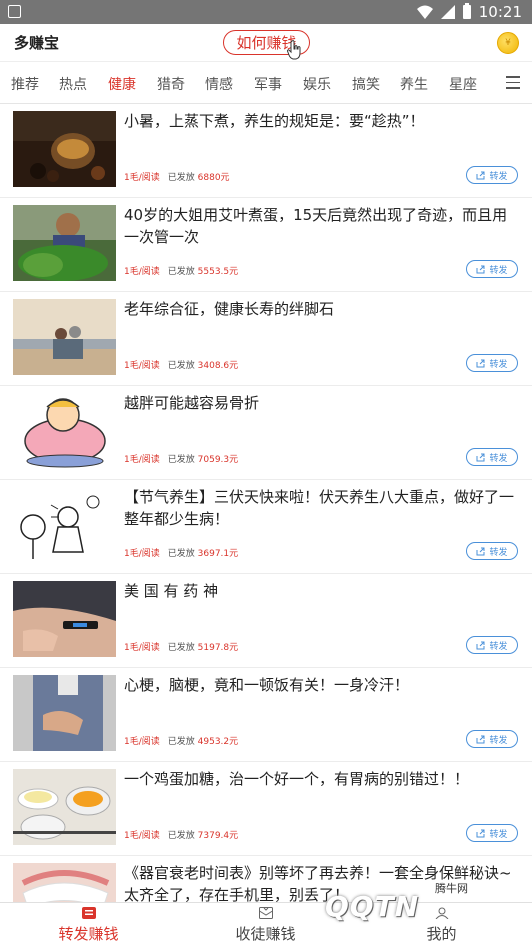 The height and width of the screenshot is (946, 532). Describe the element at coordinates (451, 888) in the screenshot. I see `watermark-brand: 腾牛网` at that location.